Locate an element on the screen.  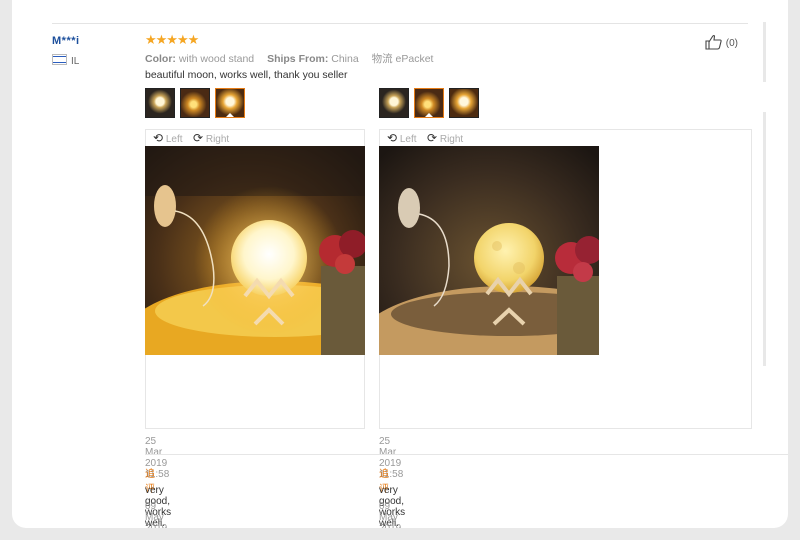
star-rating: ★★★★★ is located at coordinates (172, 39).